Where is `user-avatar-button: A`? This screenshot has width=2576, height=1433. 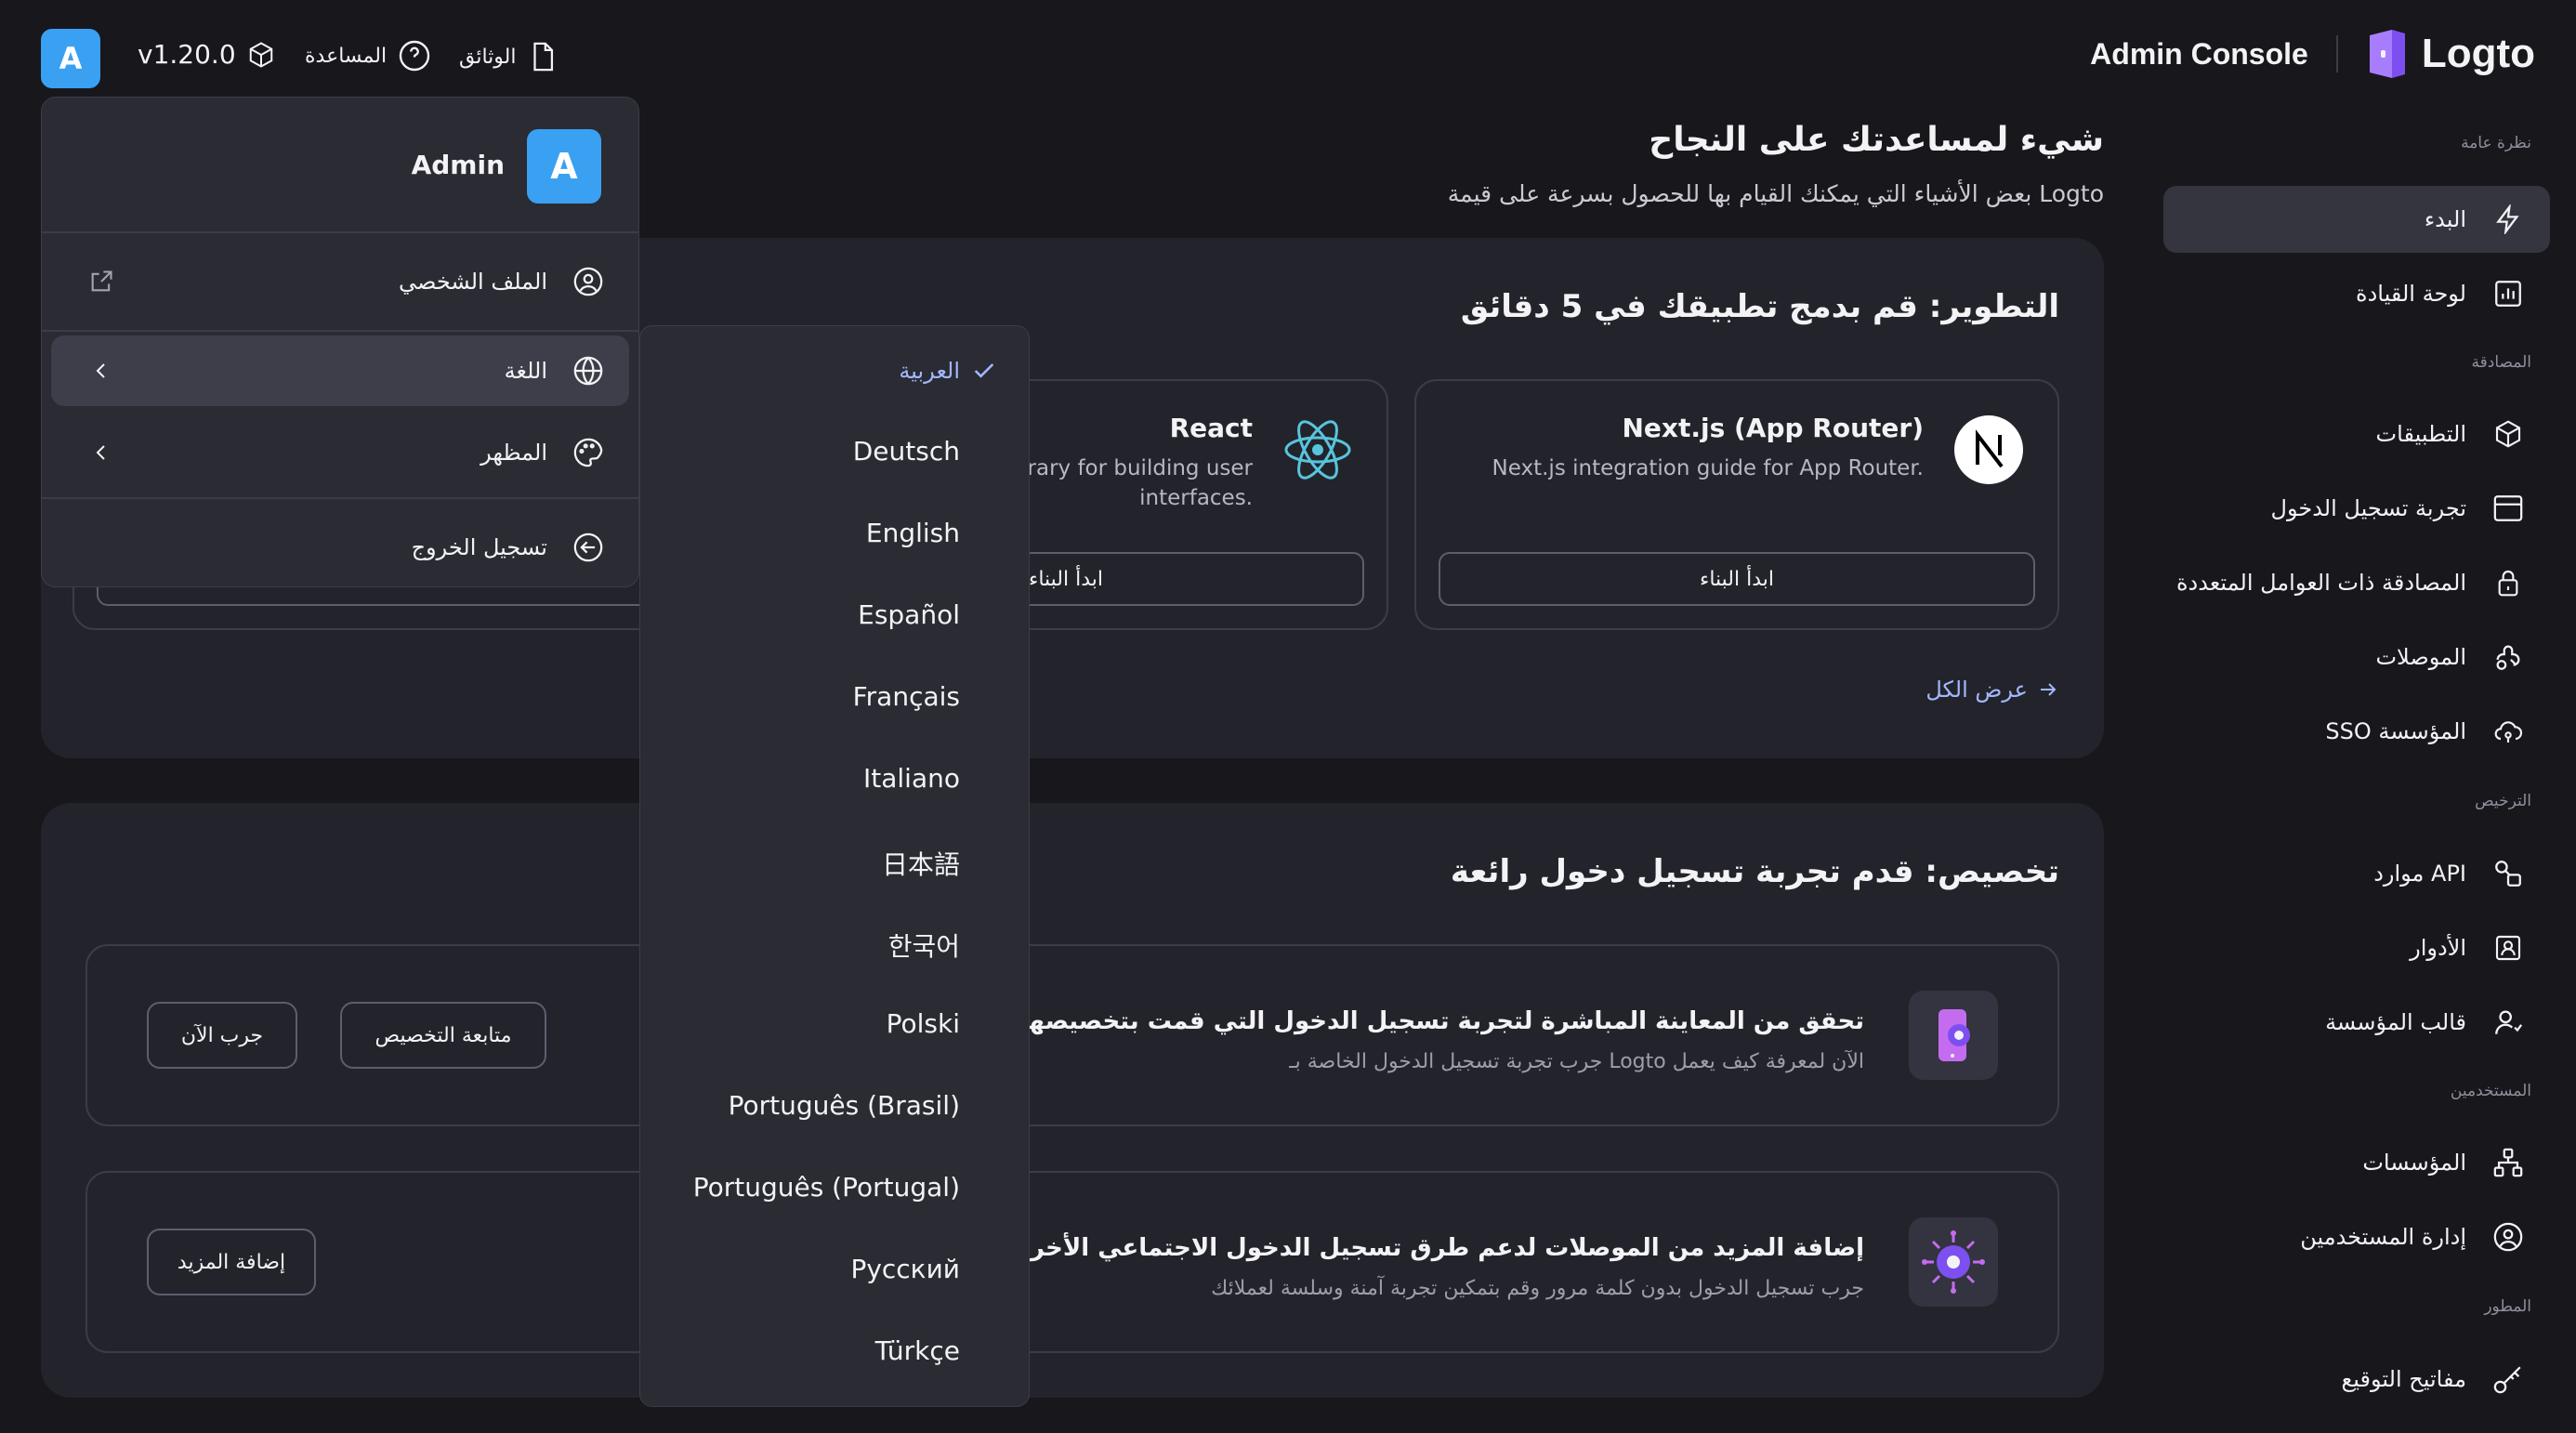 user-avatar-button: A is located at coordinates (70, 59).